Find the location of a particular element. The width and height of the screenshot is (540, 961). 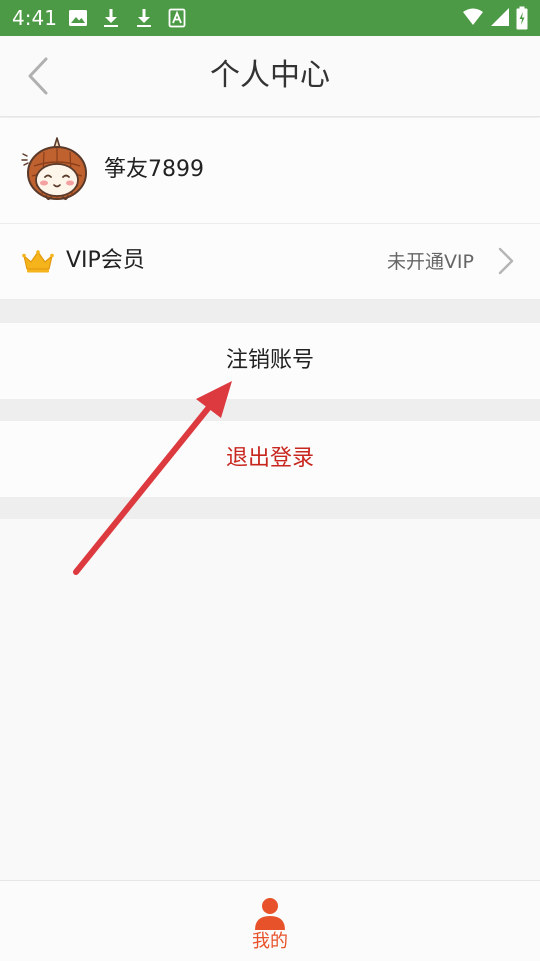

page-title: 个人中心 is located at coordinates (270, 75).